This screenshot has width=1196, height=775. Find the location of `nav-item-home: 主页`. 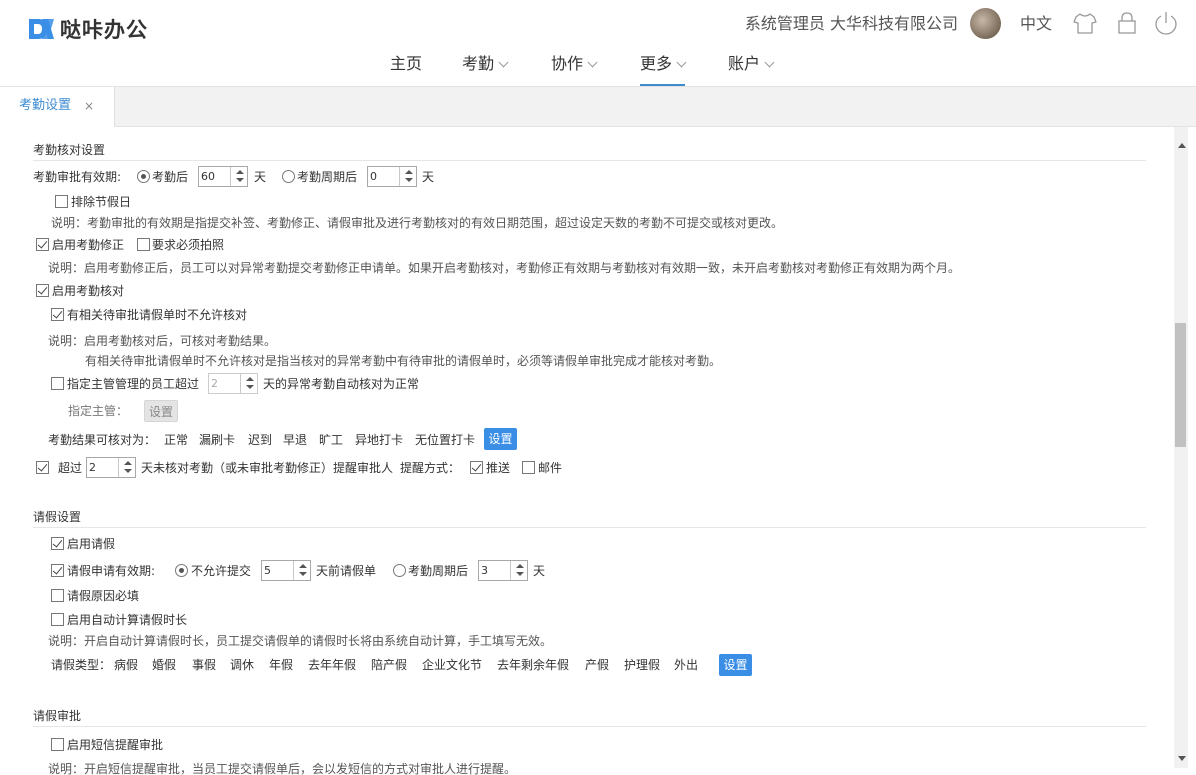

nav-item-home: 主页 is located at coordinates (406, 68).